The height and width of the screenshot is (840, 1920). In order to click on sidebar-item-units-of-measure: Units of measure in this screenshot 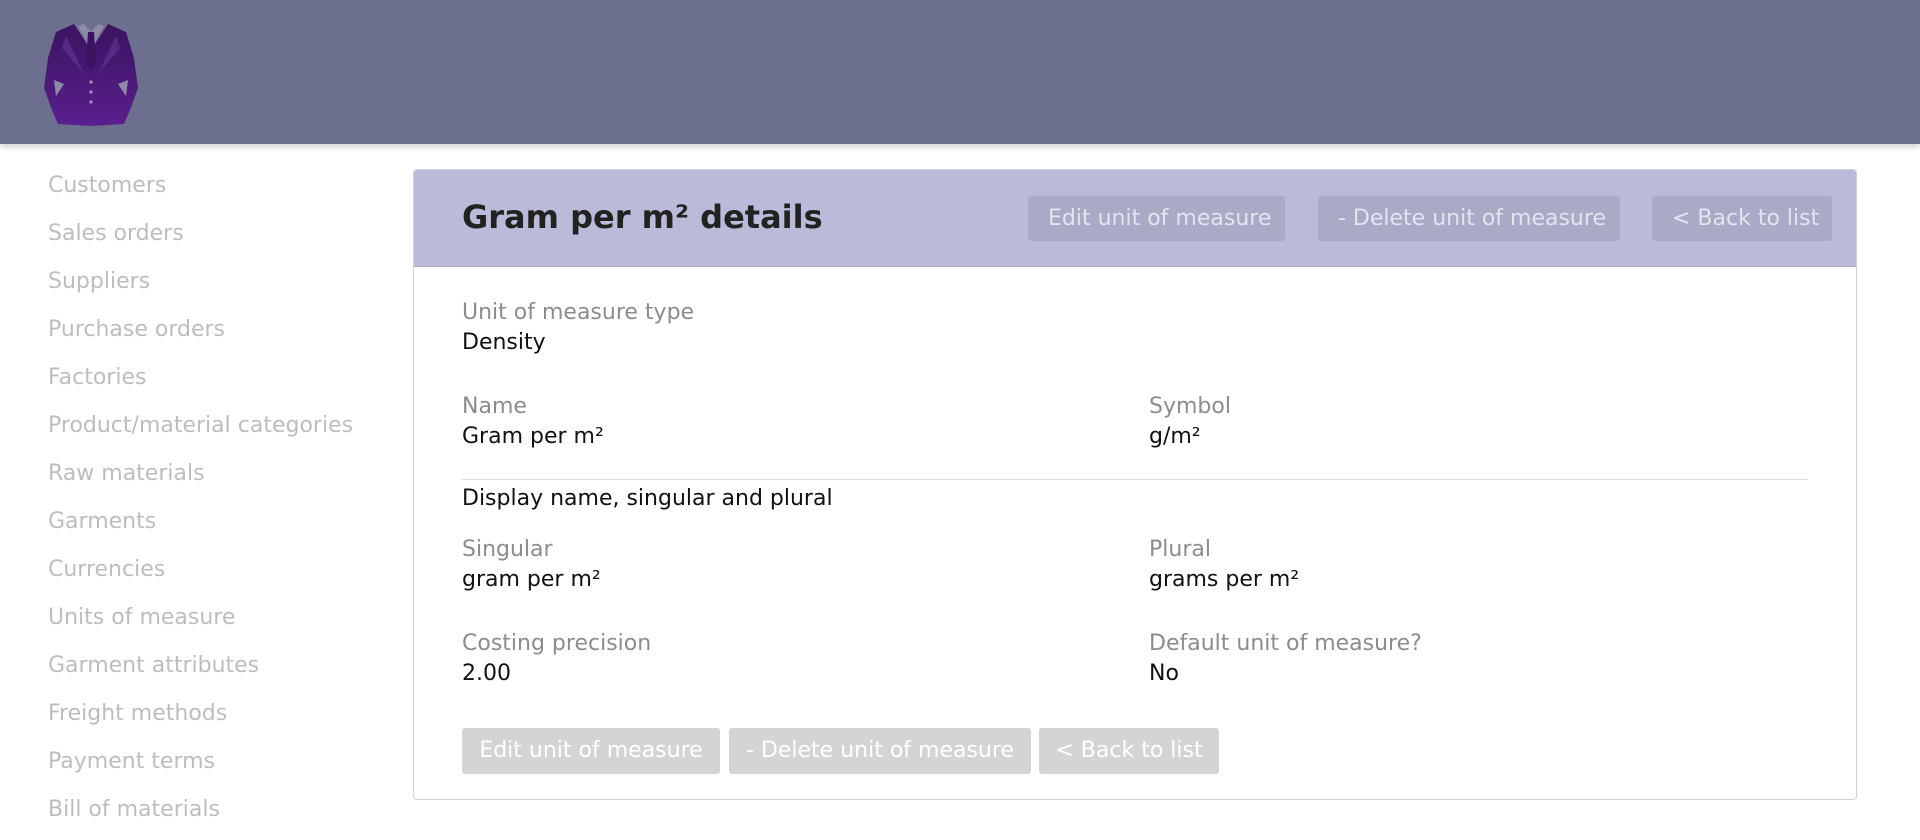, I will do `click(208, 624)`.